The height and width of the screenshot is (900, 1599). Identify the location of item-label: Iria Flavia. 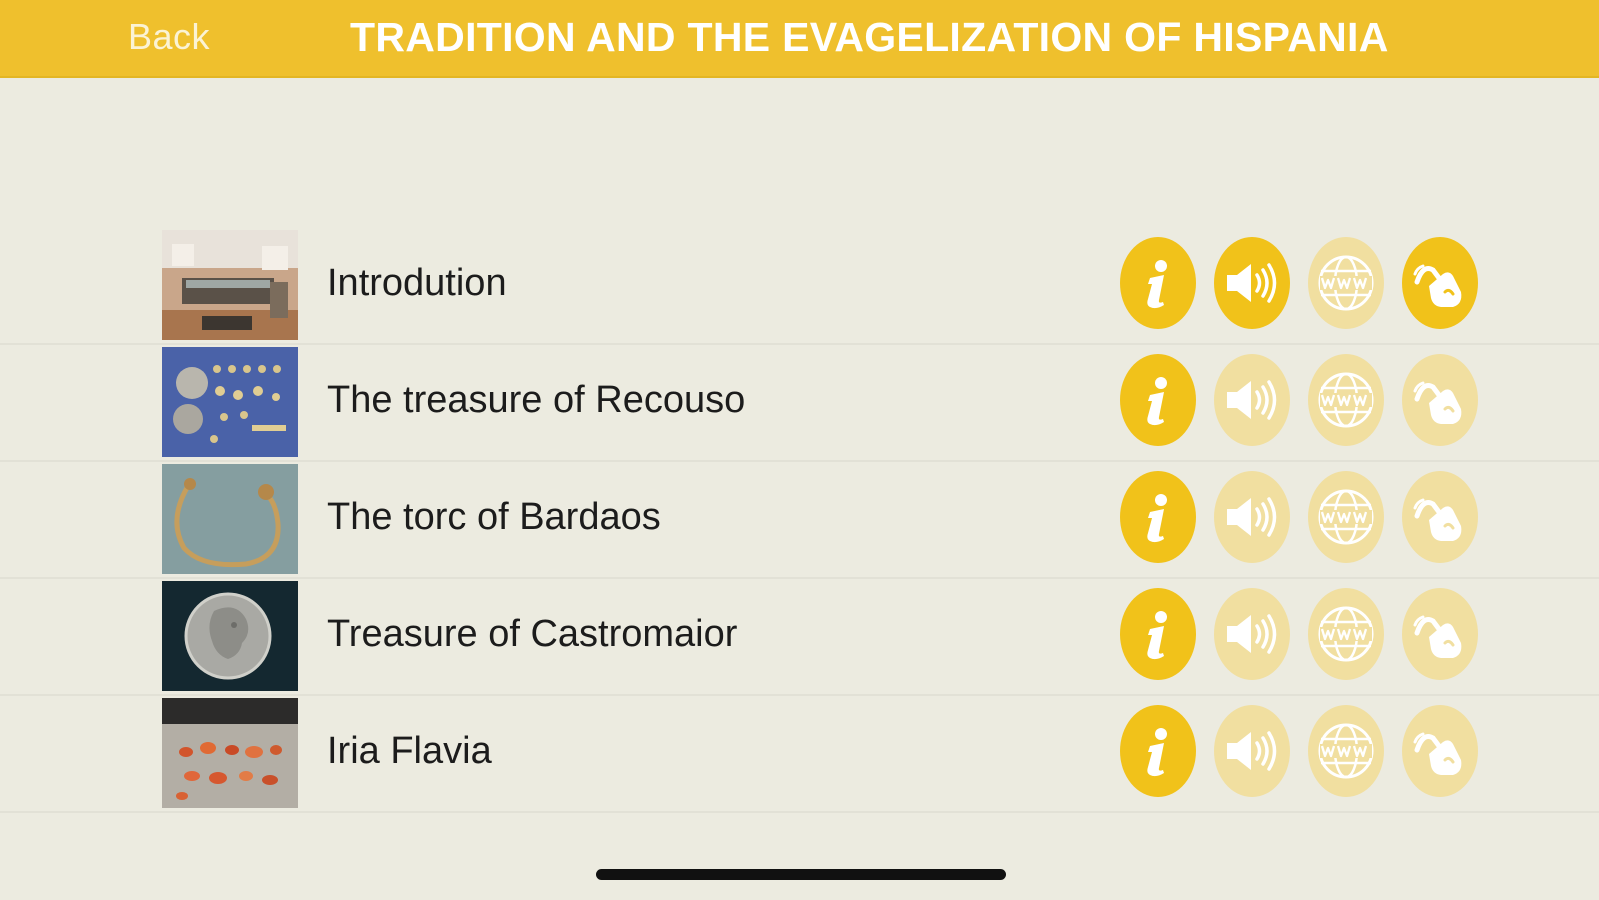
(409, 751).